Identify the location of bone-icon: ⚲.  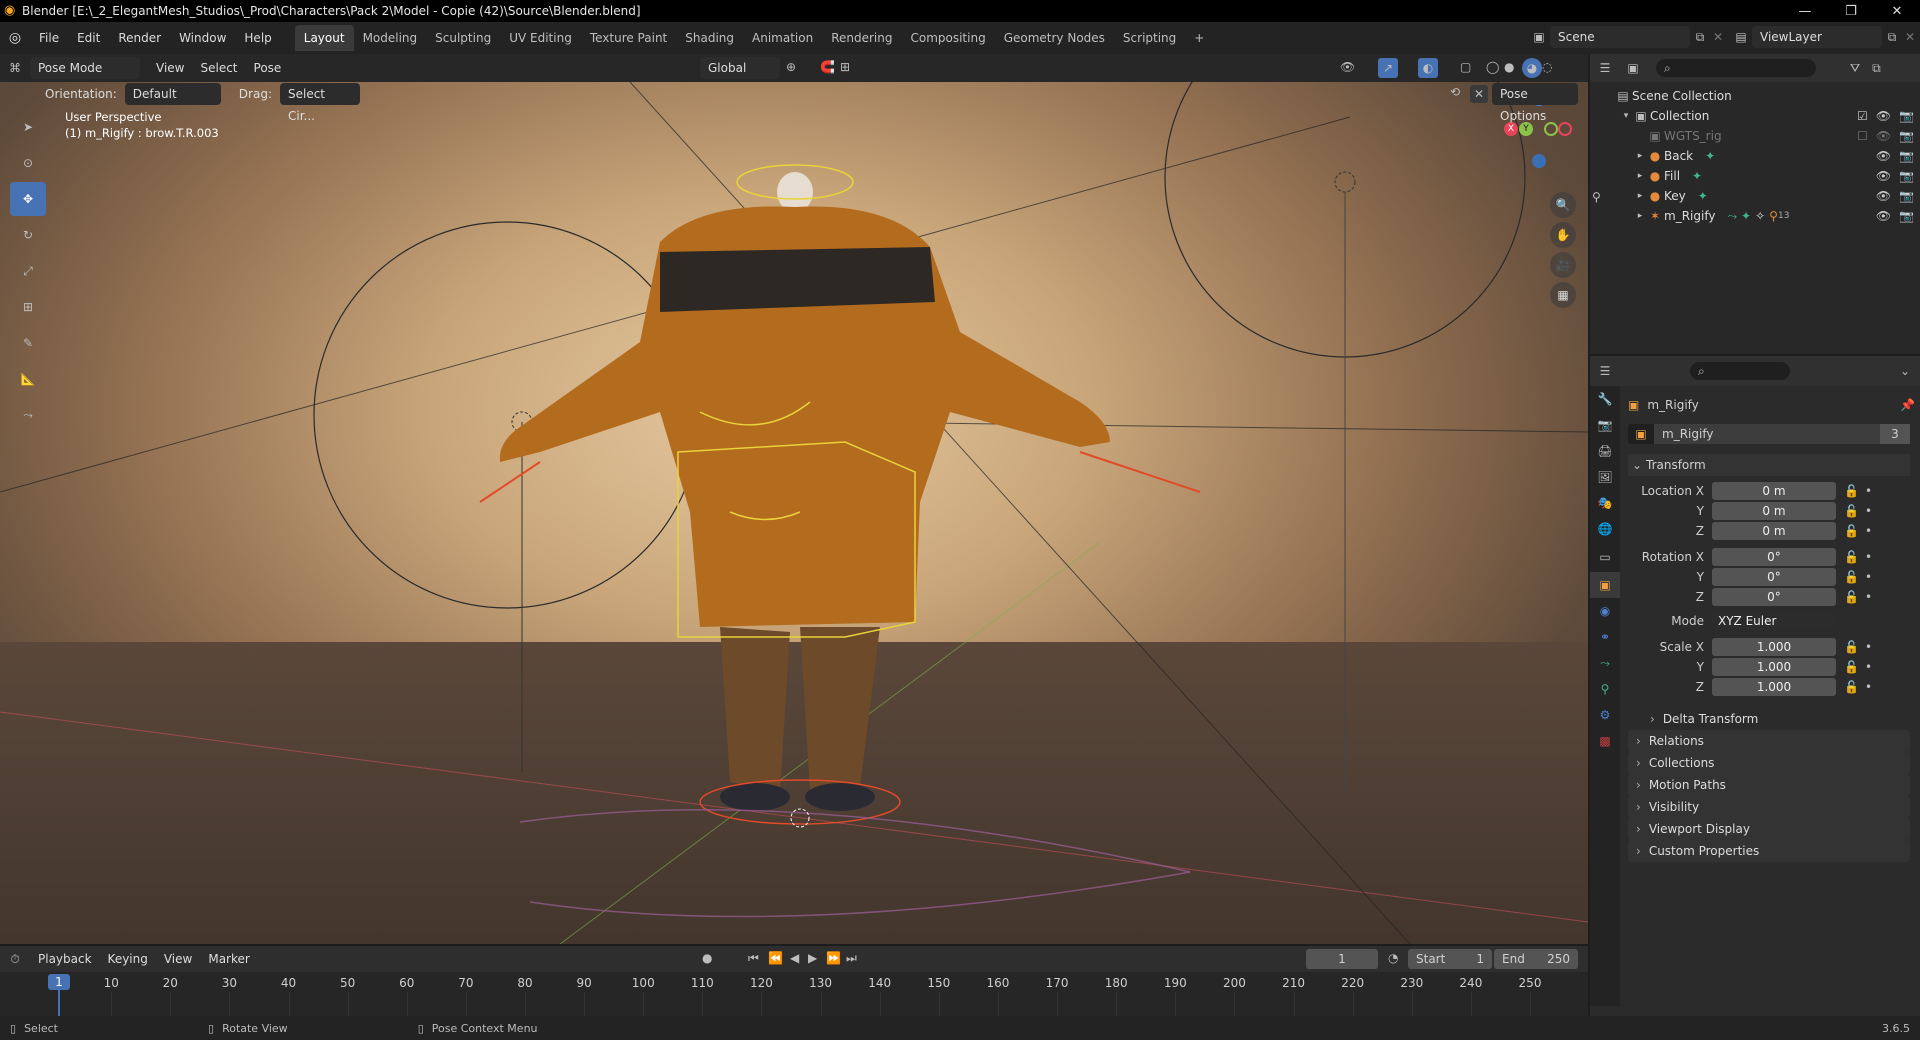
(1773, 216).